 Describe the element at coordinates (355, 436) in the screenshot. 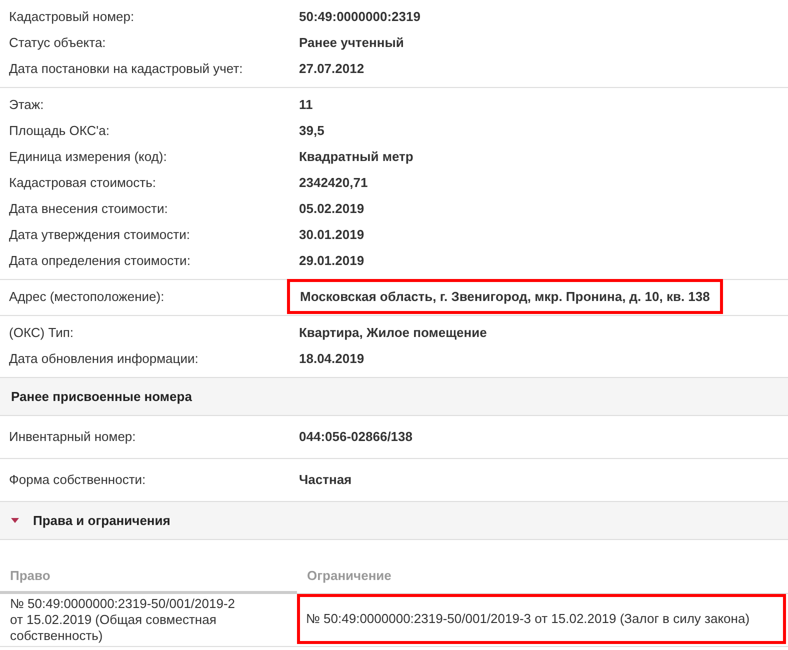

I see `field-value: 044:056-02866/138` at that location.